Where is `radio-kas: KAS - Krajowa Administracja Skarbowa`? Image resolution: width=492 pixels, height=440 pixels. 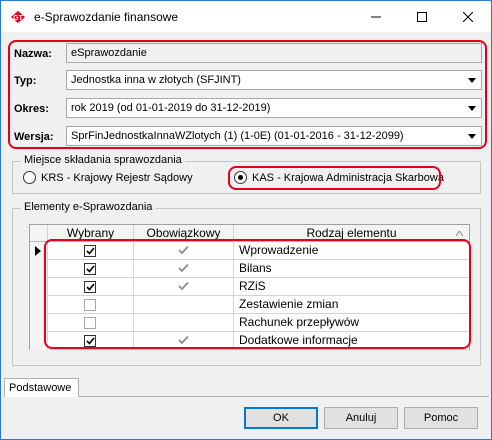 radio-kas: KAS - Krajowa Administracja Skarbowa is located at coordinates (339, 177).